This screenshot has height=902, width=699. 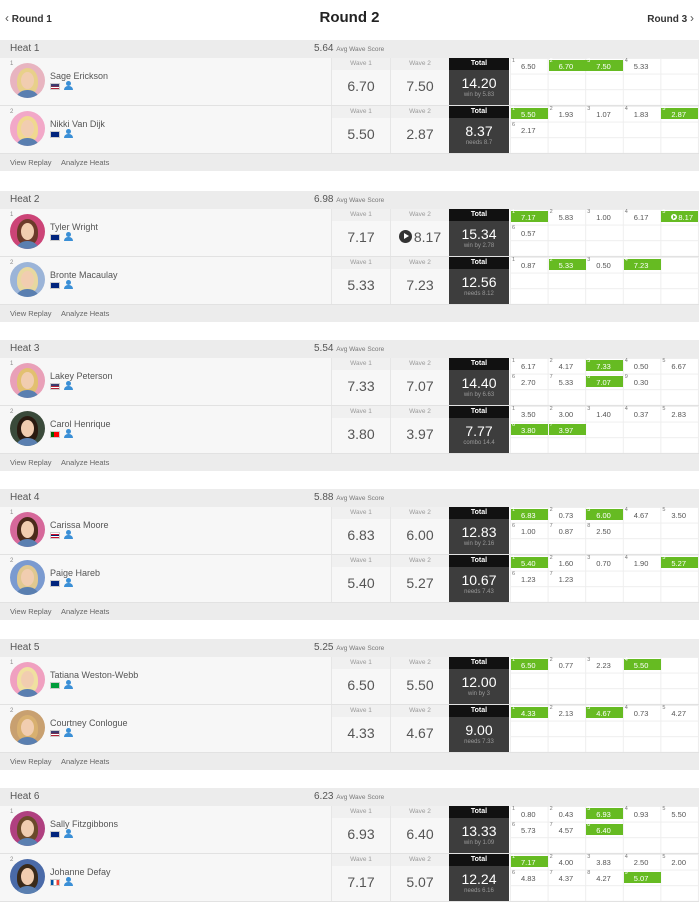 What do you see at coordinates (567, 860) in the screenshot?
I see `wave-score-cell: 2 4.00` at bounding box center [567, 860].